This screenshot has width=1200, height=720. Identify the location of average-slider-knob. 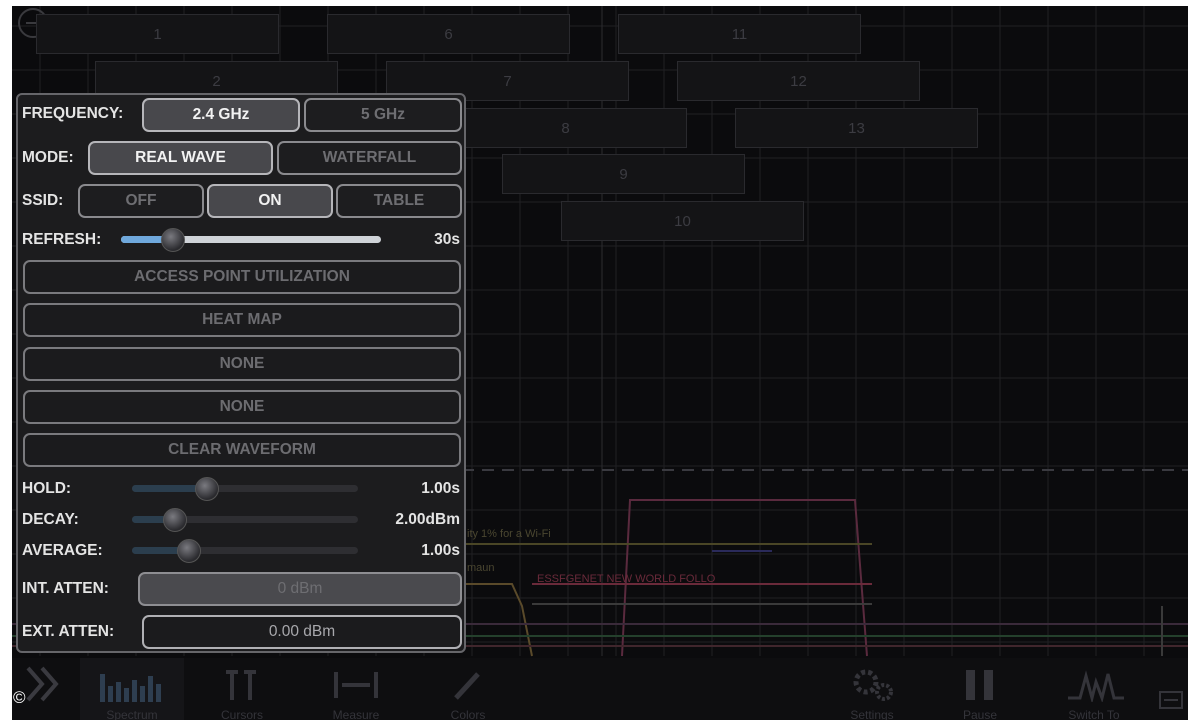
(188, 551).